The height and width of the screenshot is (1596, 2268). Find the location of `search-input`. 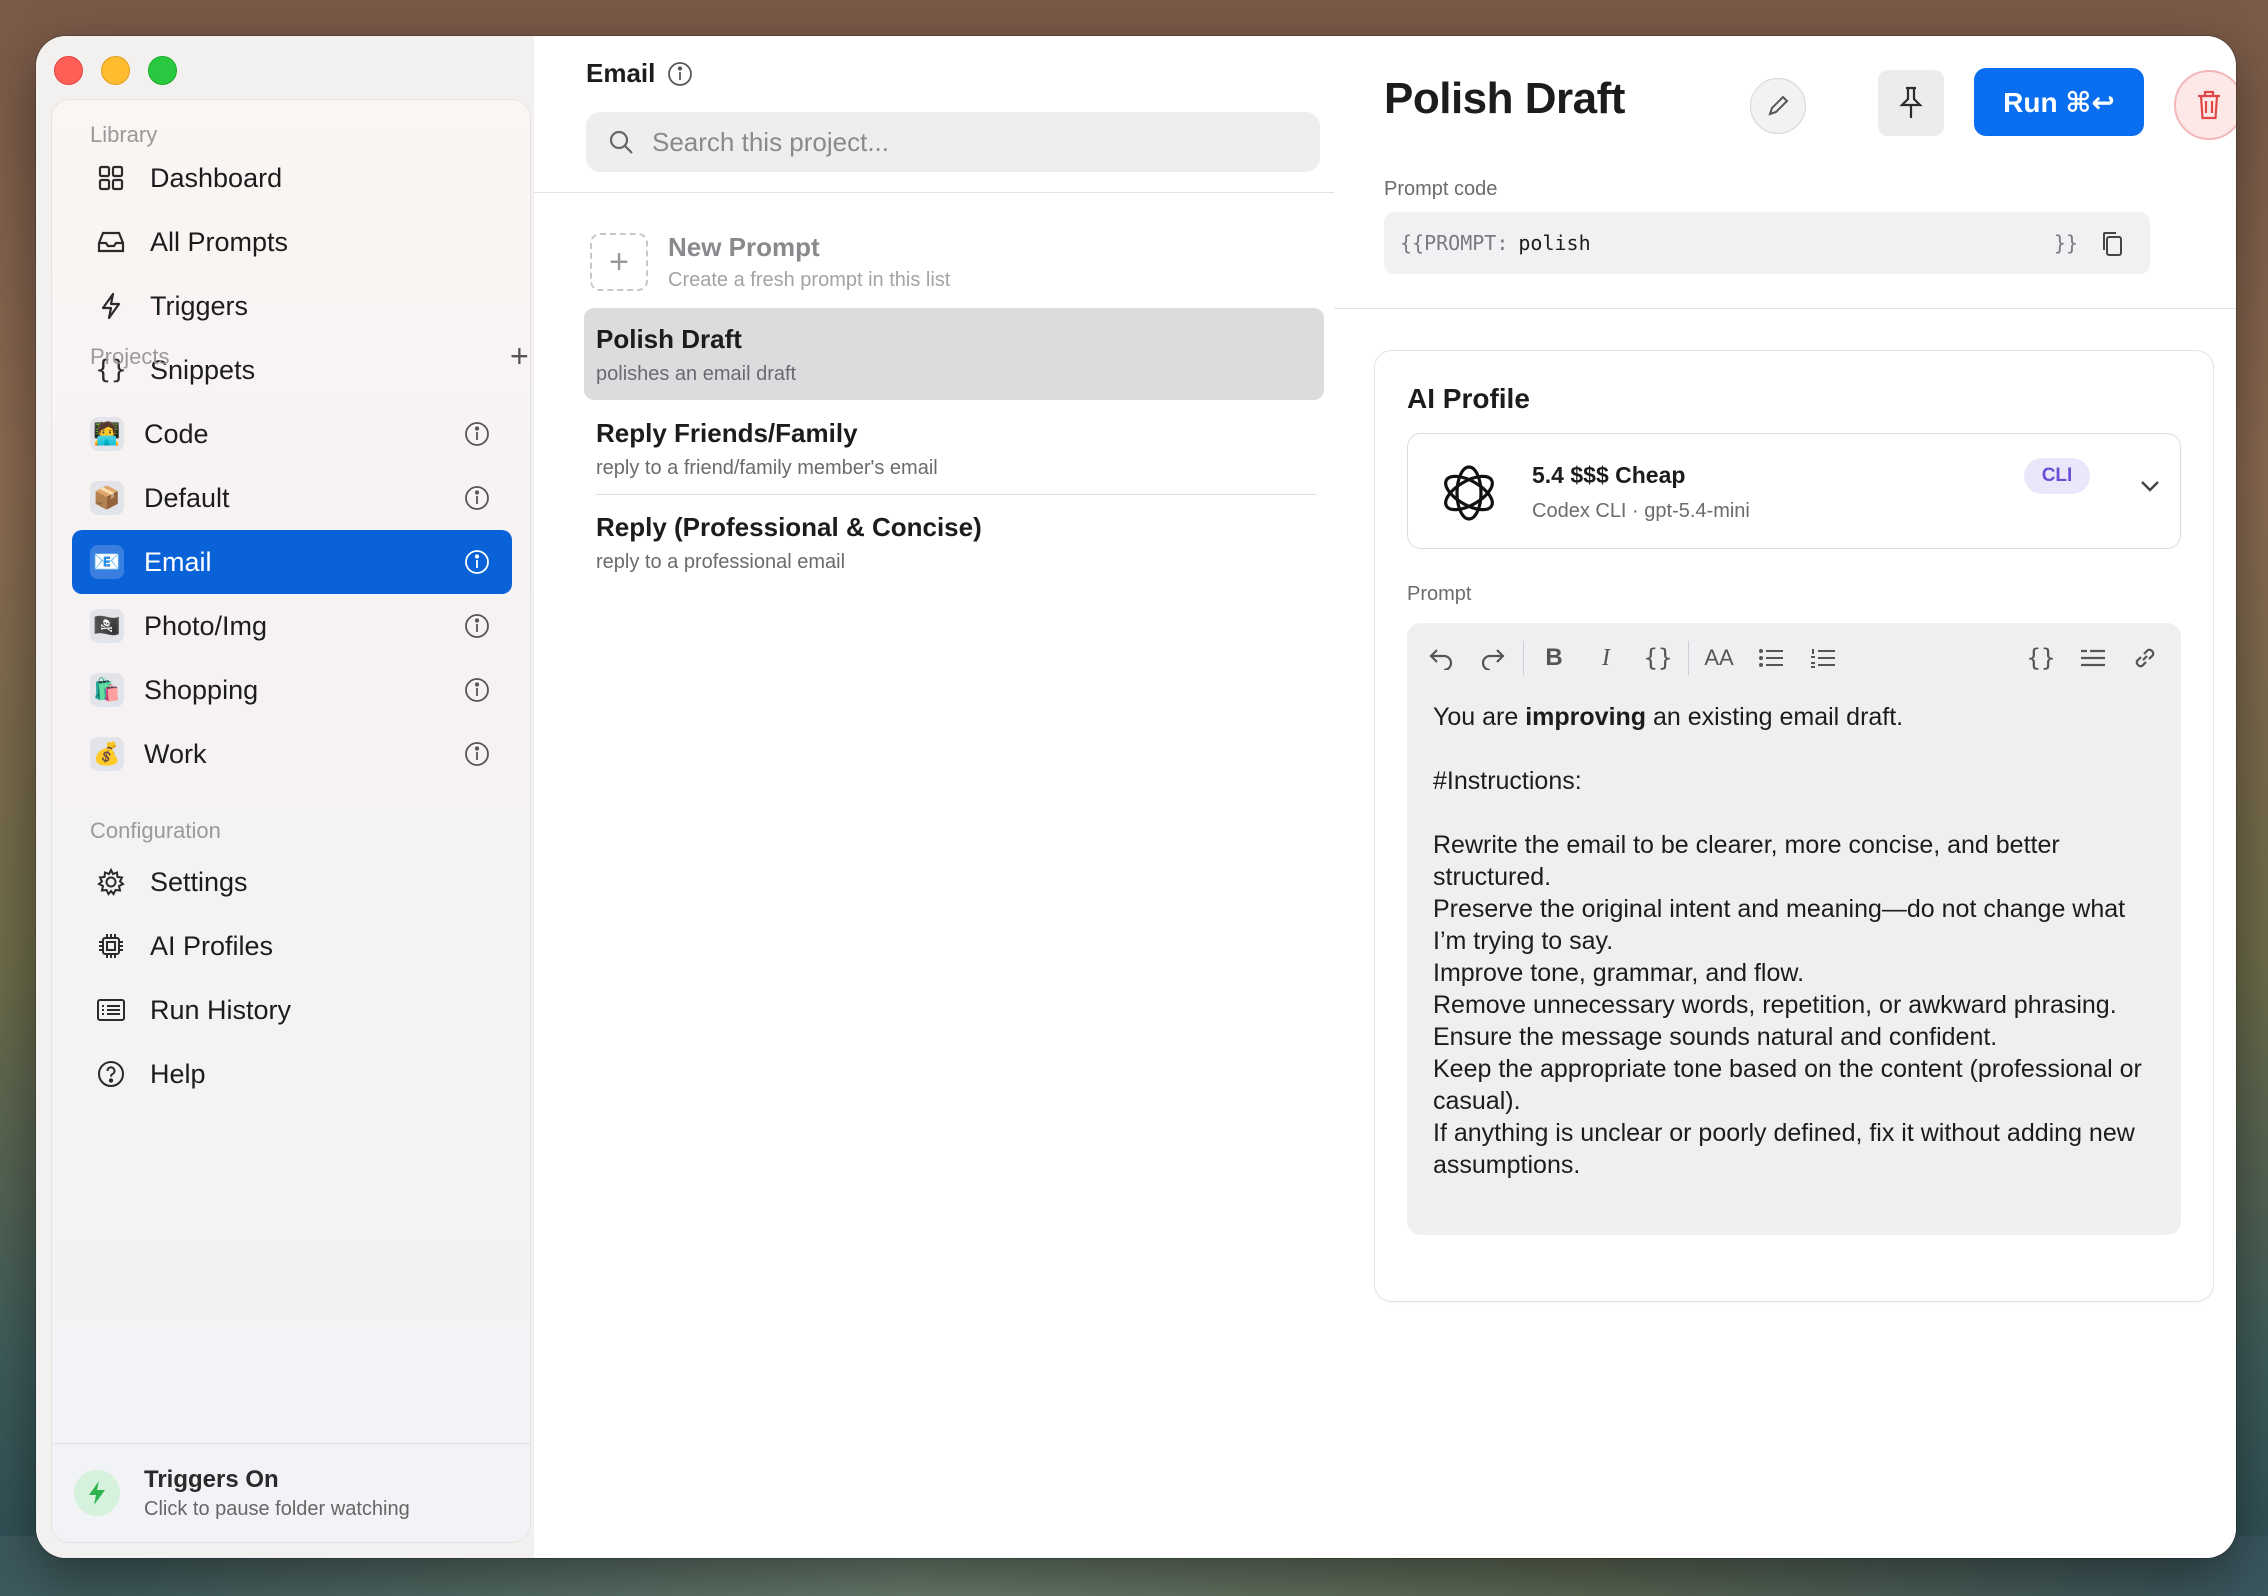

search-input is located at coordinates (952, 142).